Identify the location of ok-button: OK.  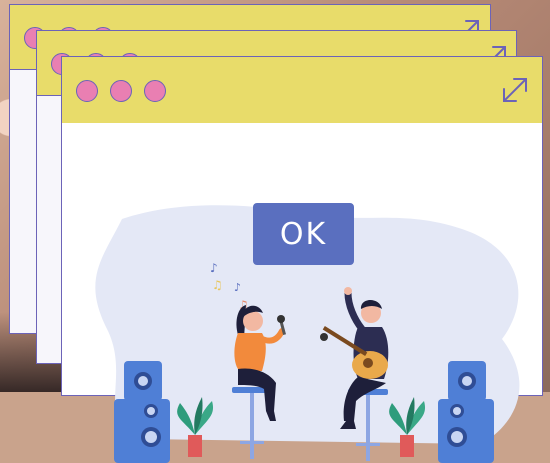
(303, 234).